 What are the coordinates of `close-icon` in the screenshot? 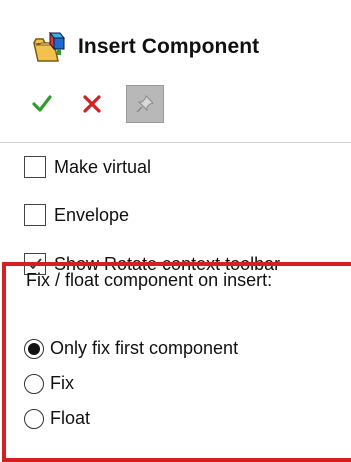 It's located at (92, 104).